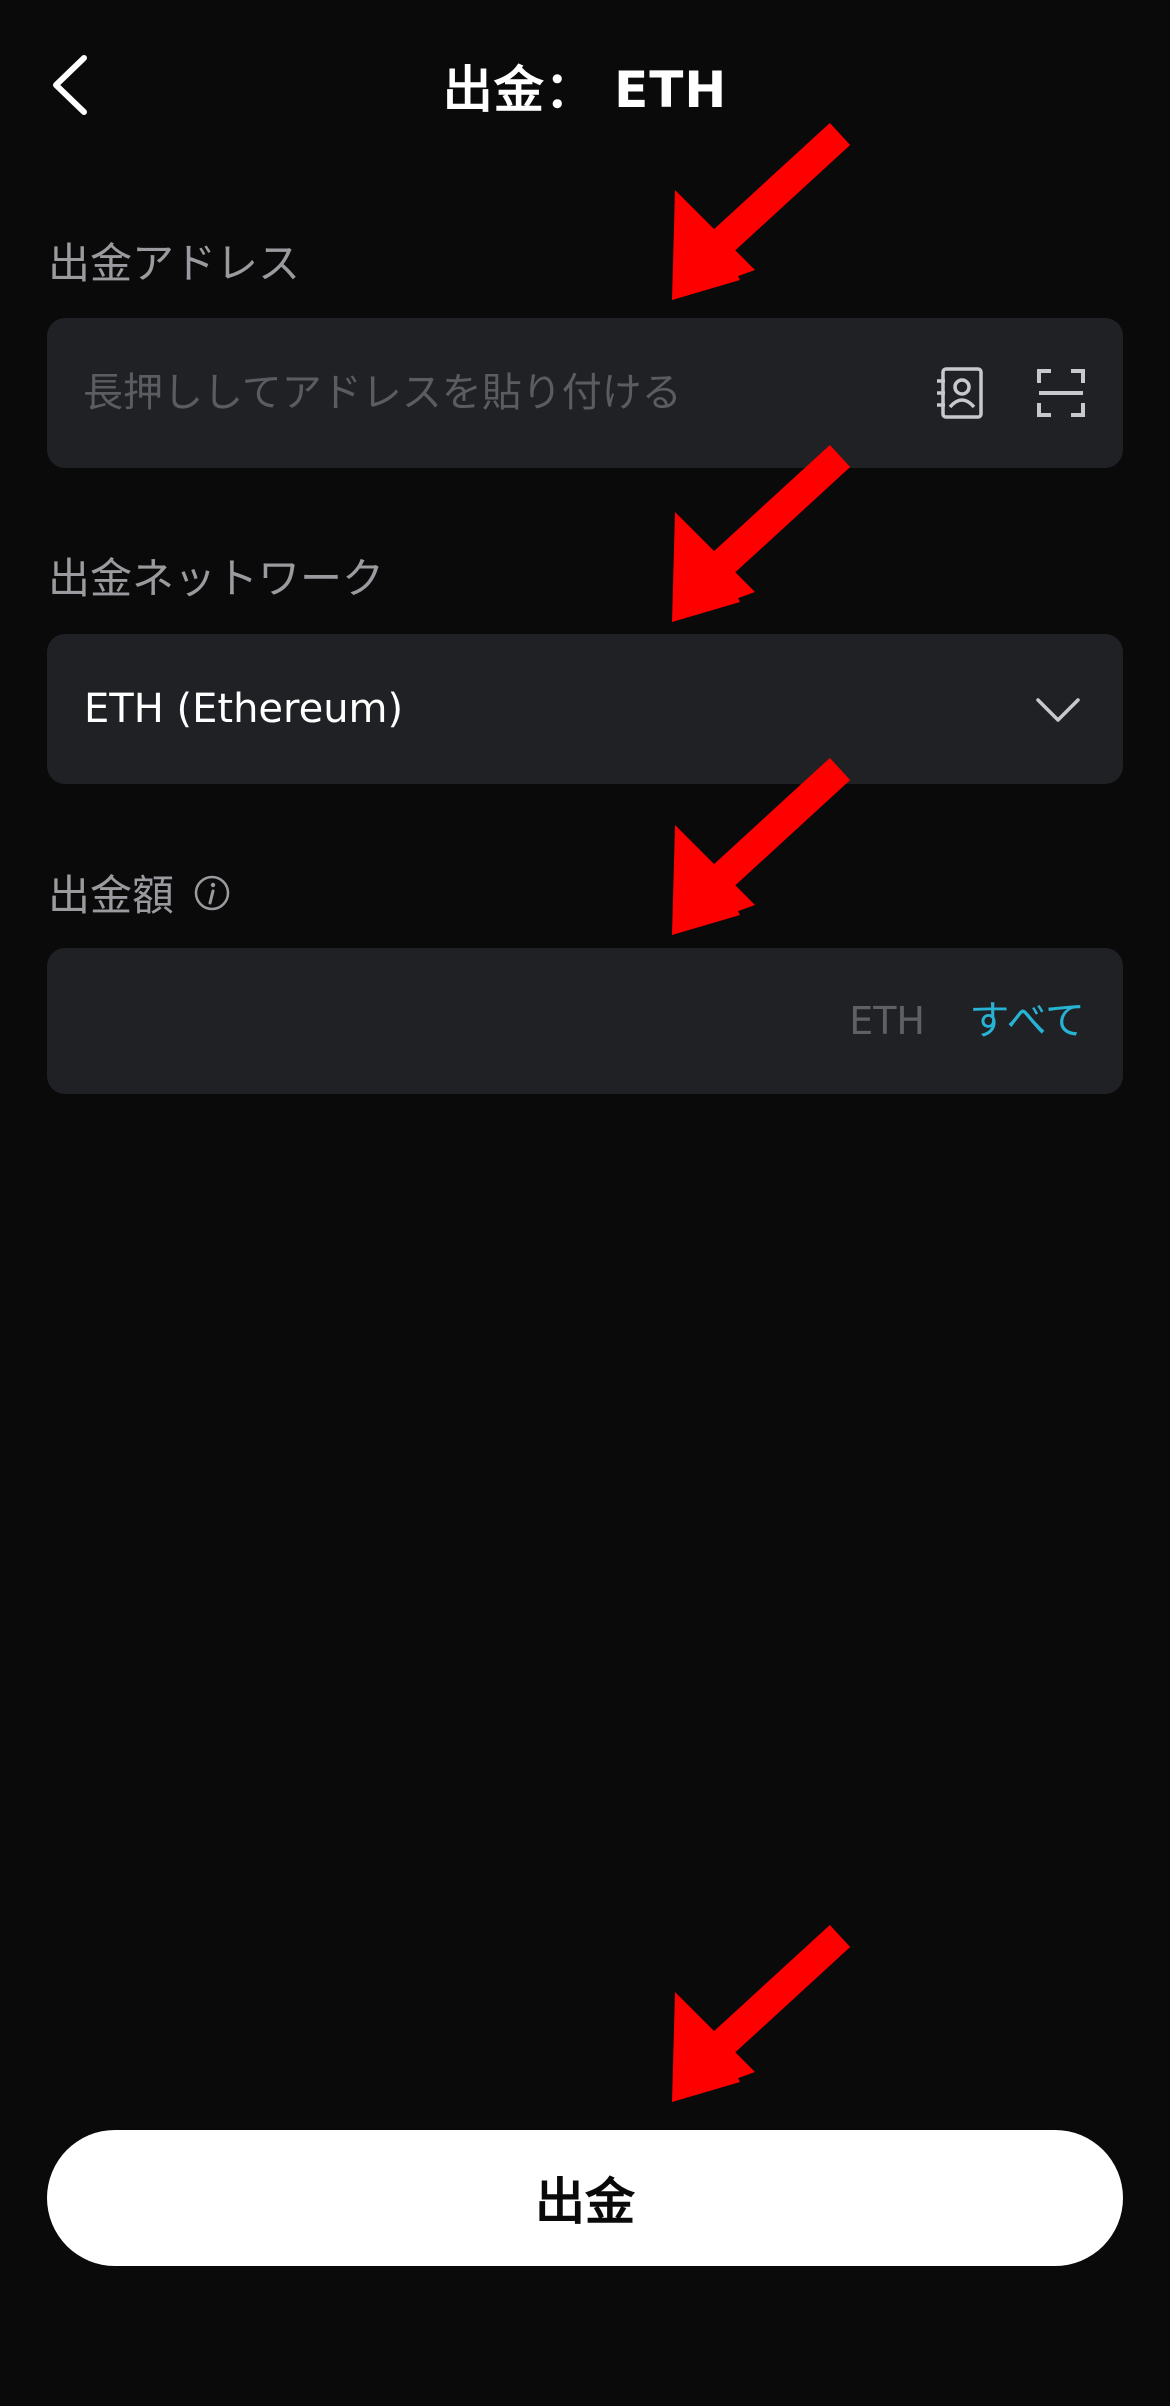 The width and height of the screenshot is (1170, 2406). I want to click on header: 出金： ETH, so click(585, 85).